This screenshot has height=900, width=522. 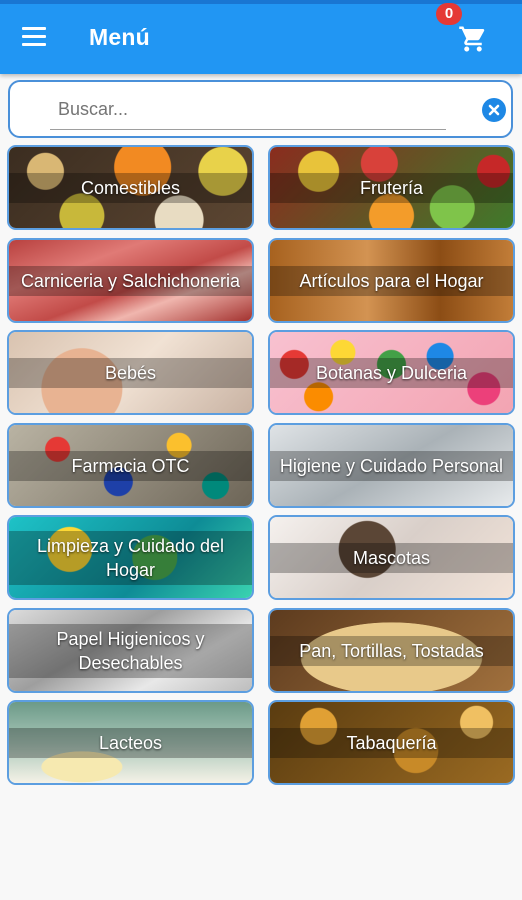 I want to click on category-tile-higiene: Higiene y Cuidado Personal, so click(x=391, y=465).